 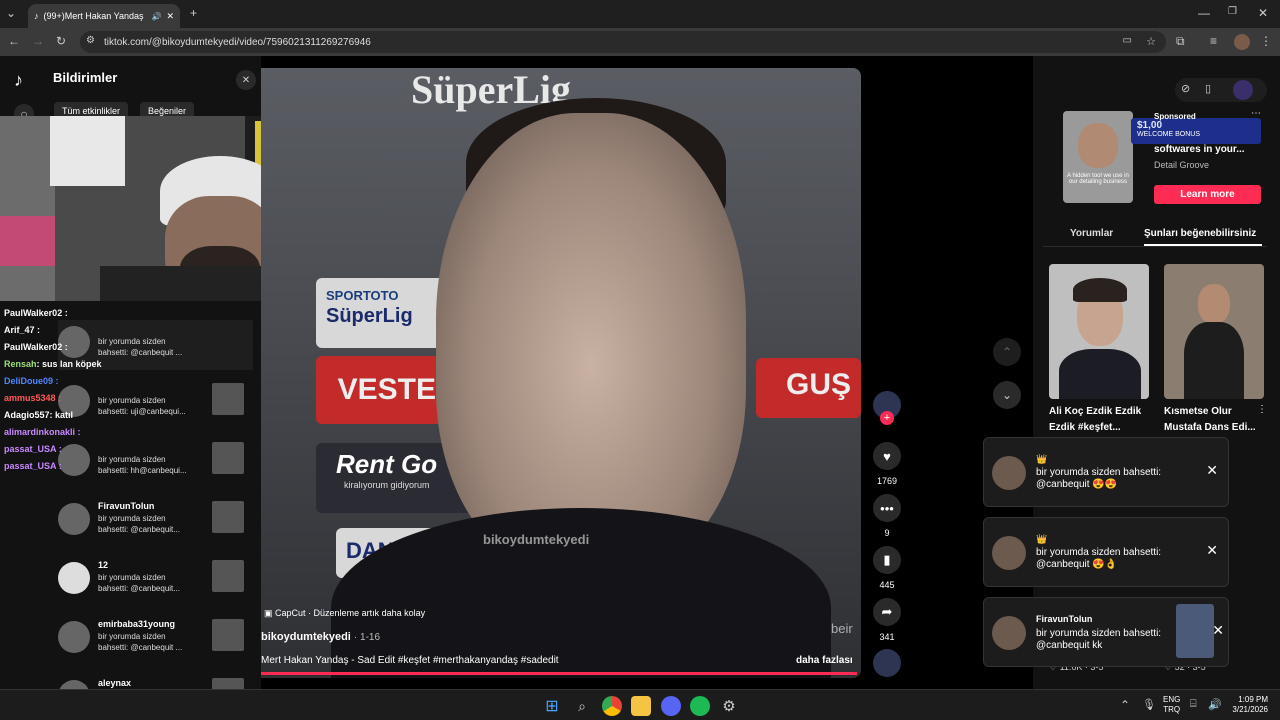 I want to click on save-button: ▮ 445, so click(x=887, y=568).